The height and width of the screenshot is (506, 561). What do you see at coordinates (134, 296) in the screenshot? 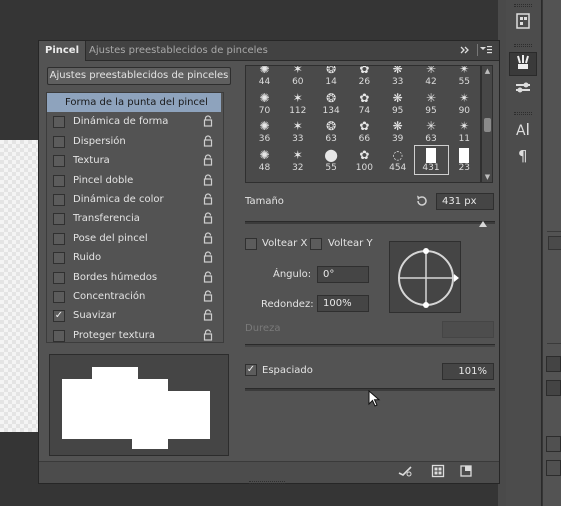
I see `option-build-up: Concentración` at bounding box center [134, 296].